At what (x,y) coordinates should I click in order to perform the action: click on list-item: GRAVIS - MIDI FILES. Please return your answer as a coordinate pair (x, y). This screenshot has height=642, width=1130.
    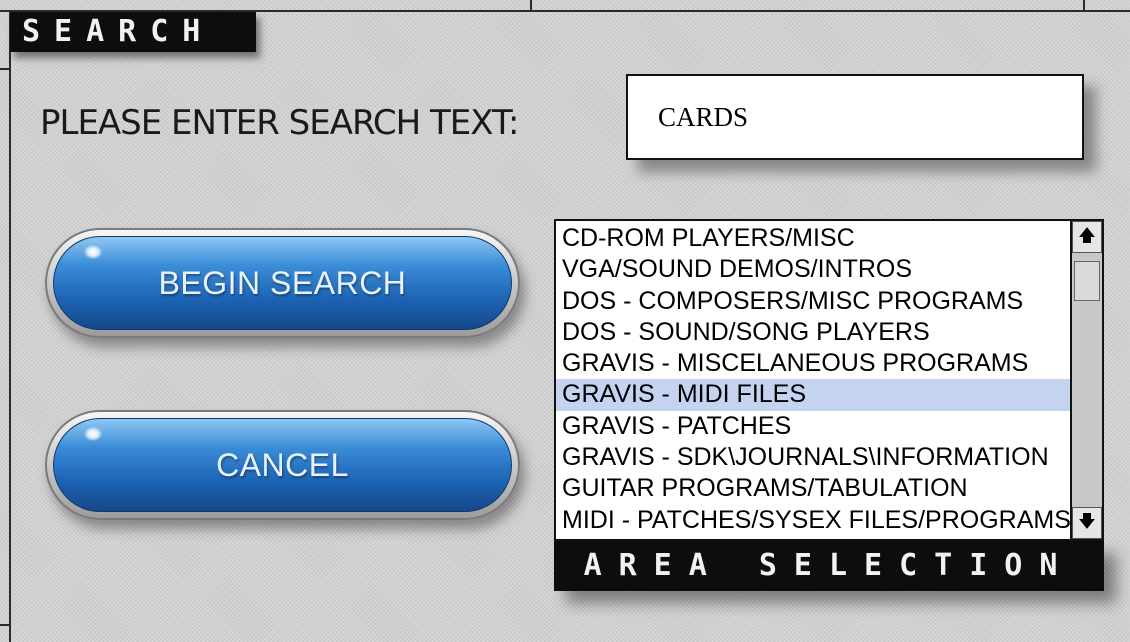
    Looking at the image, I should click on (813, 395).